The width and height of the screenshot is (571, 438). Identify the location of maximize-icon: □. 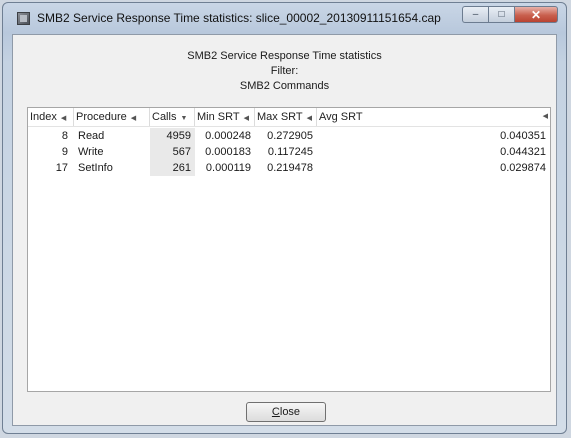
(501, 14).